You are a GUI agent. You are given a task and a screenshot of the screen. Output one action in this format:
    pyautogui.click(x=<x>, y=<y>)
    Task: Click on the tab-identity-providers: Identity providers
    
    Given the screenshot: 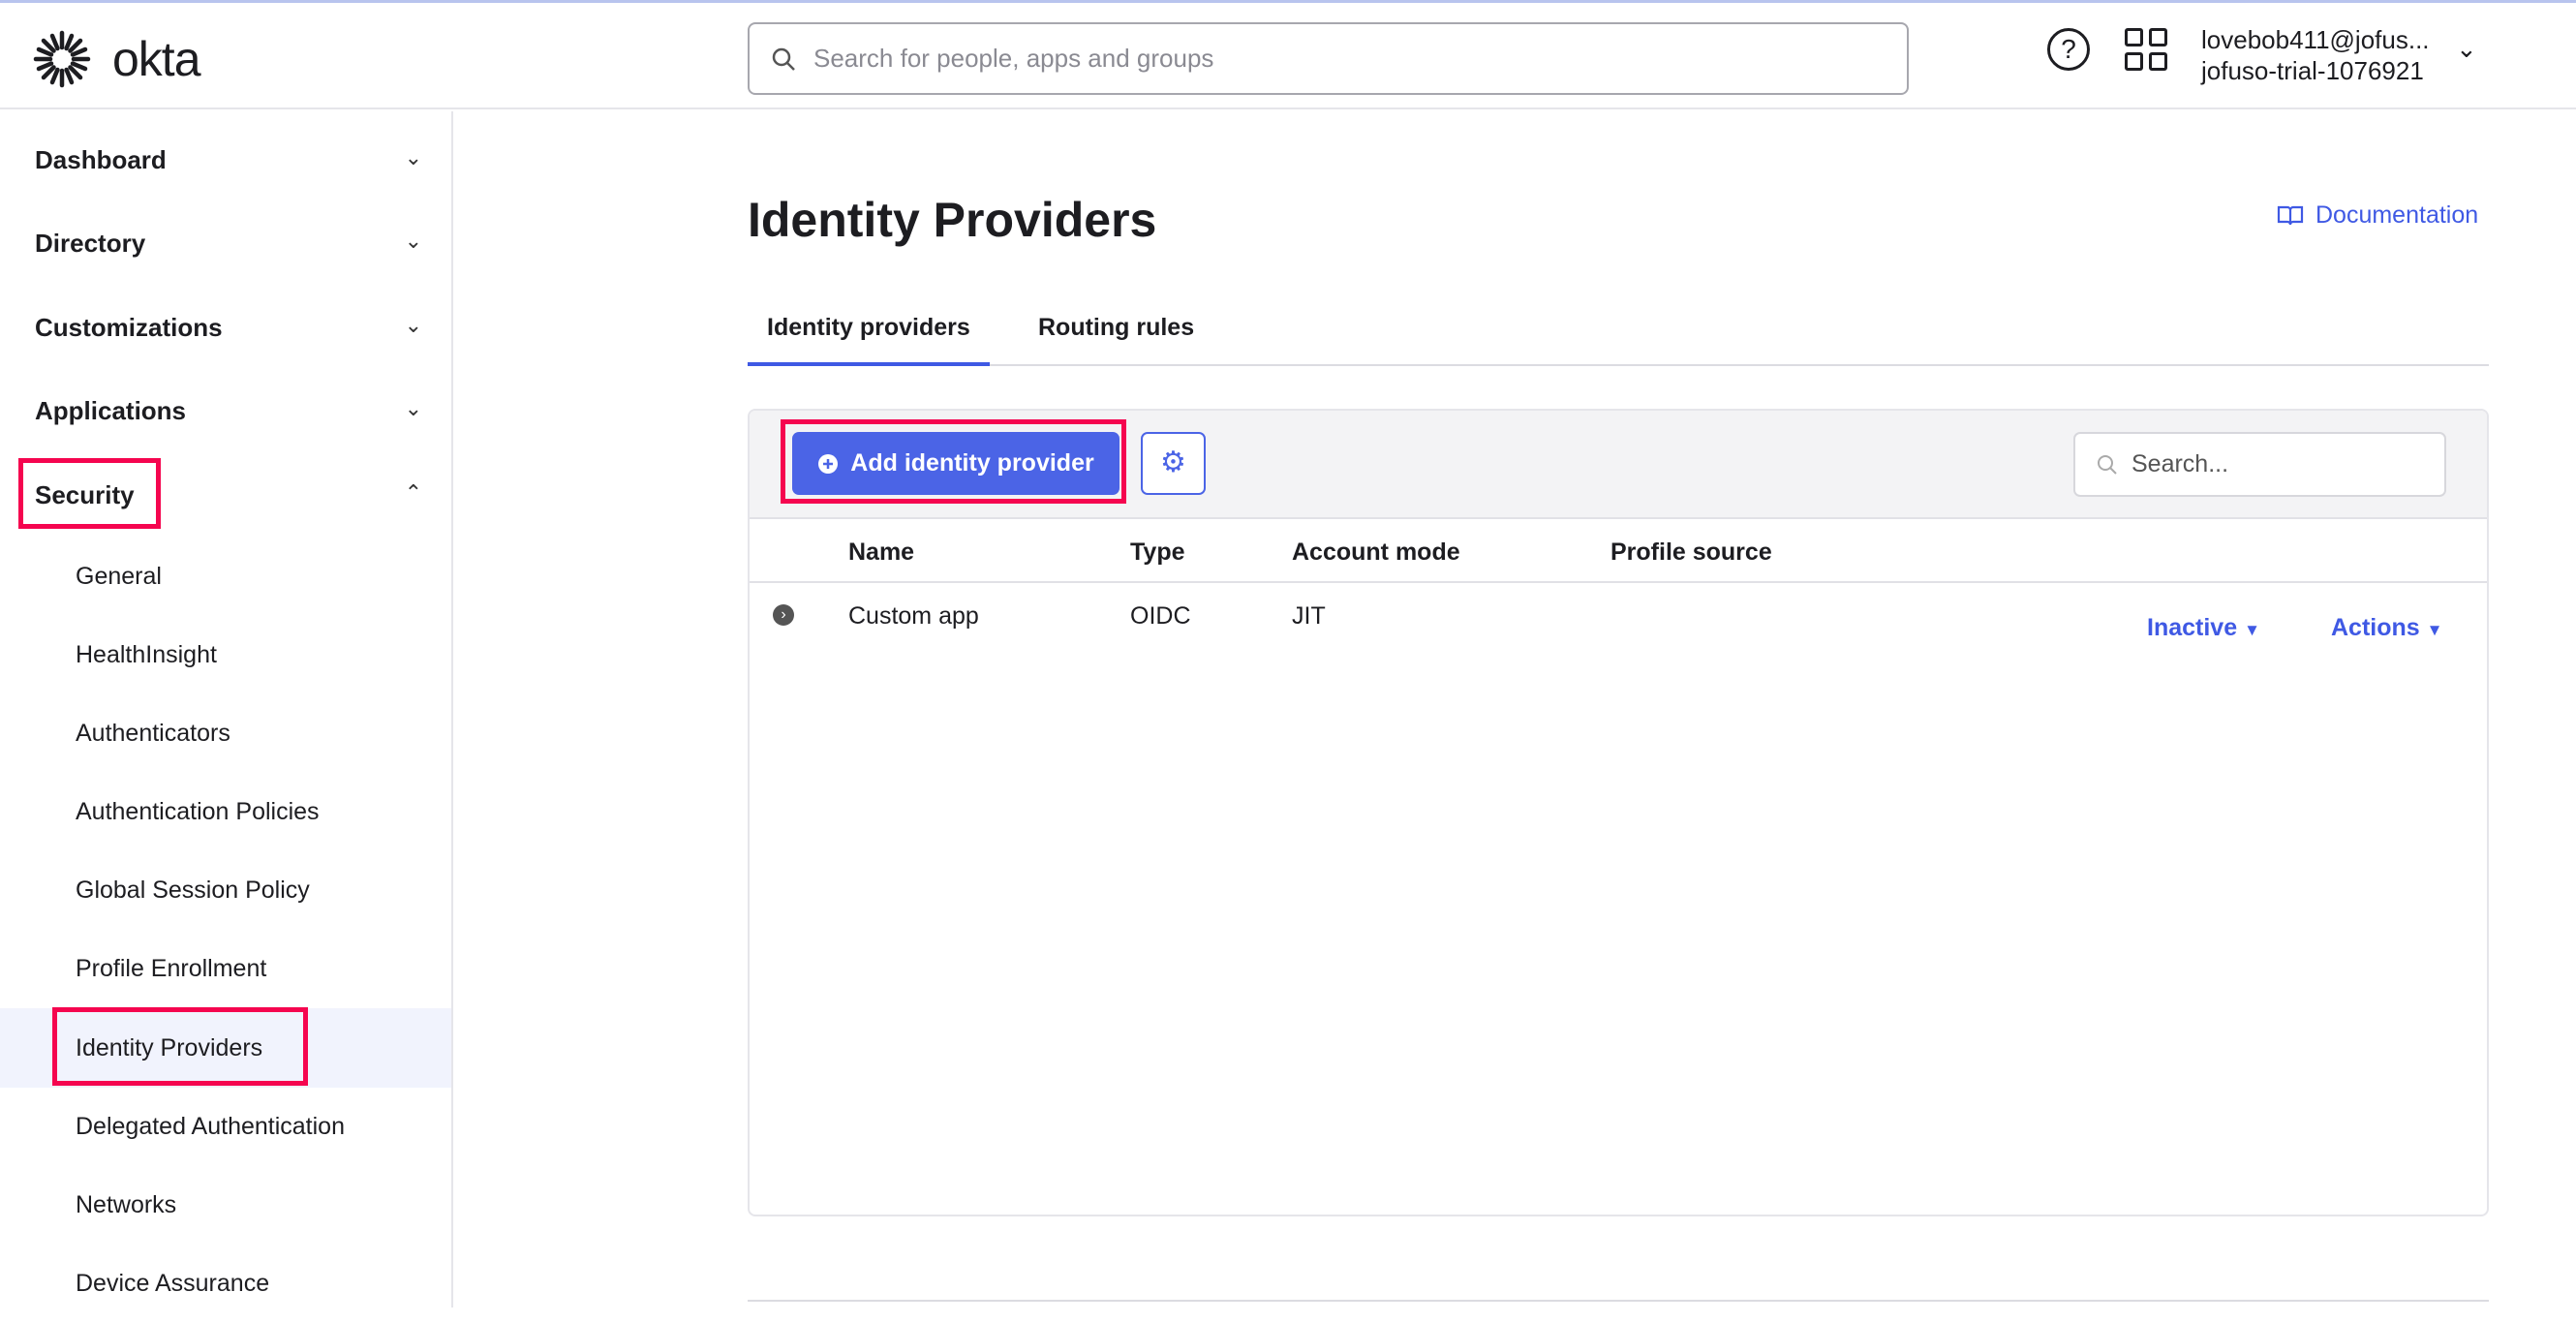 What is the action you would take?
    pyautogui.click(x=869, y=340)
    